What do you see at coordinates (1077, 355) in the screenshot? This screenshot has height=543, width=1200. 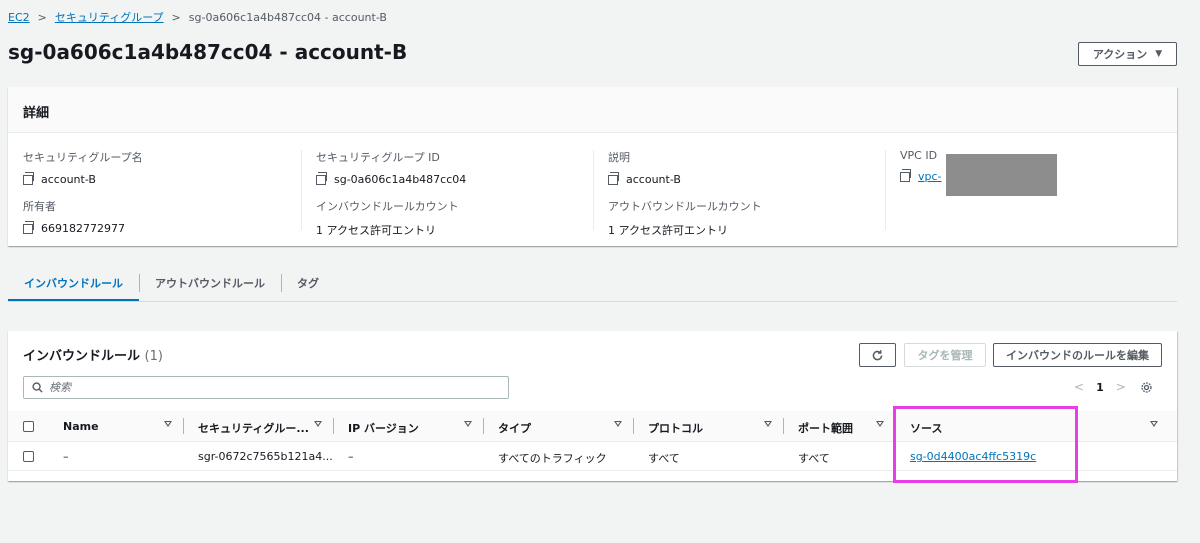 I see `edit-inbound-rules-button: インバウンドのルールを編集` at bounding box center [1077, 355].